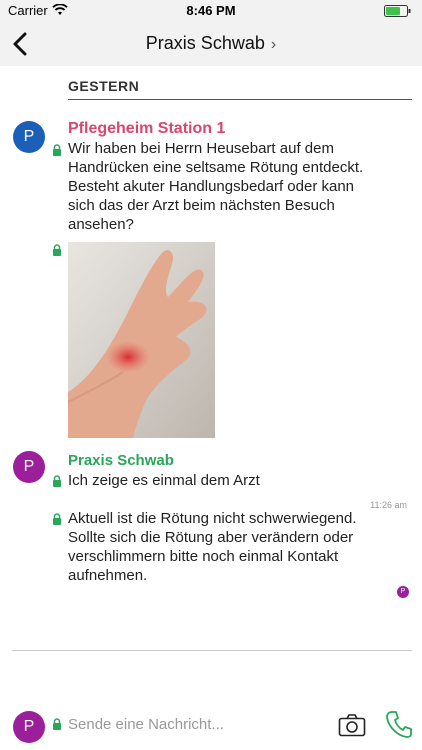 Image resolution: width=422 pixels, height=750 pixels. Describe the element at coordinates (212, 650) in the screenshot. I see `composer-divider` at that location.